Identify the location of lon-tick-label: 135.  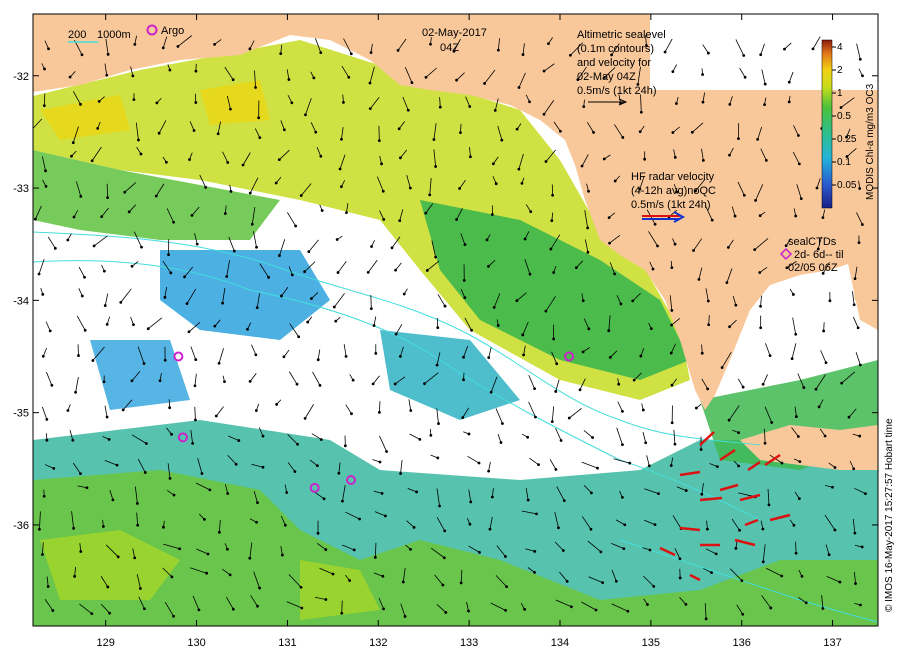
(651, 643).